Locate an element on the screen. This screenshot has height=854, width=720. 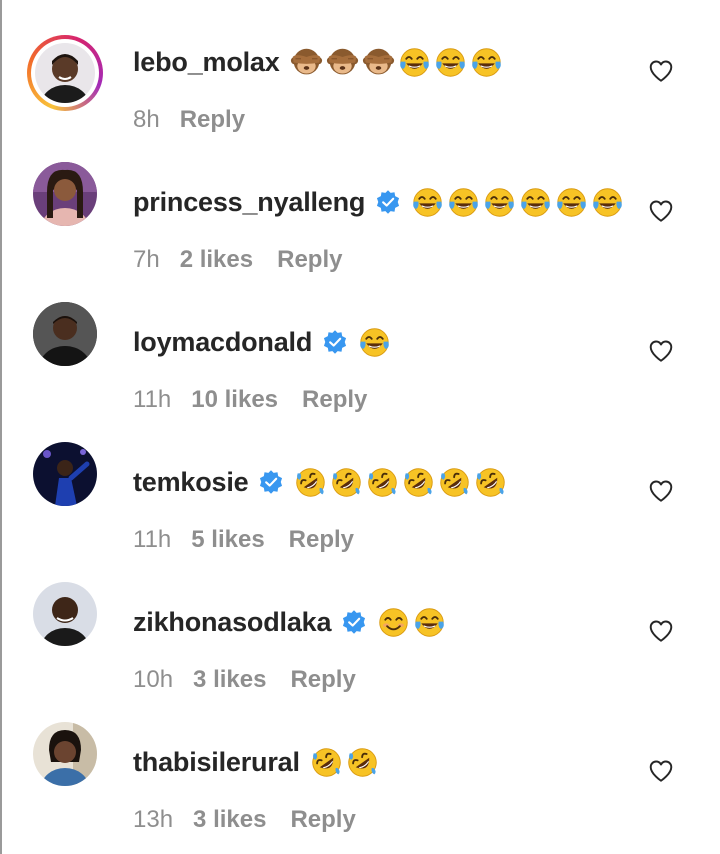
timestamp: 8h is located at coordinates (146, 120).